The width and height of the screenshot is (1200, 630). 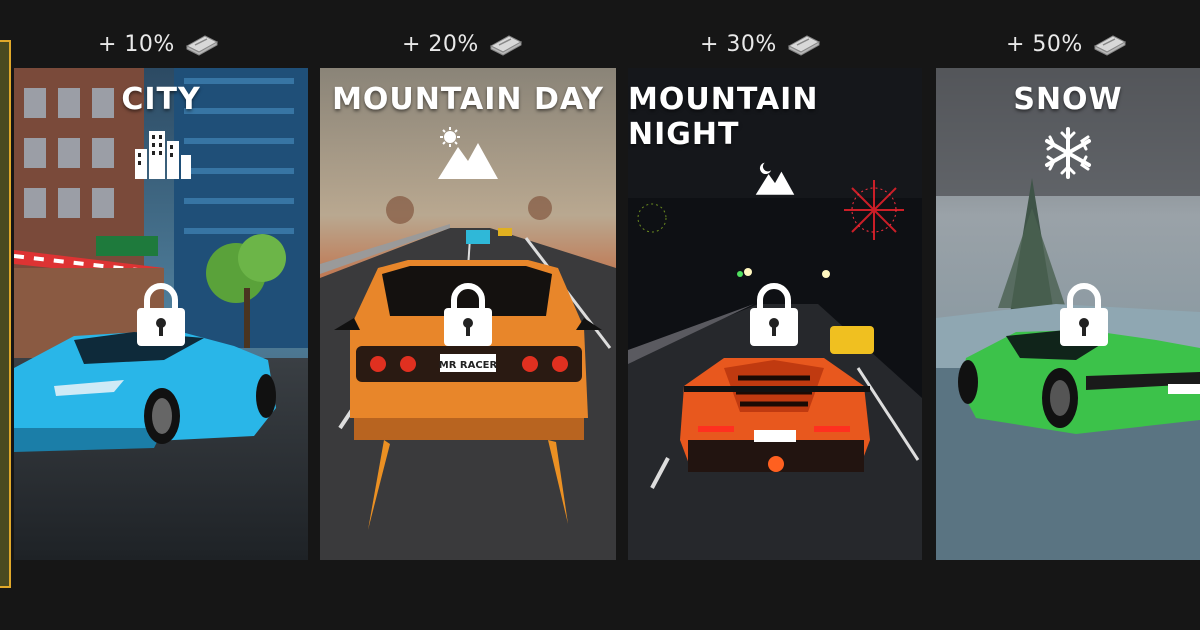 I want to click on mountain-moon-icon, so click(x=775, y=178).